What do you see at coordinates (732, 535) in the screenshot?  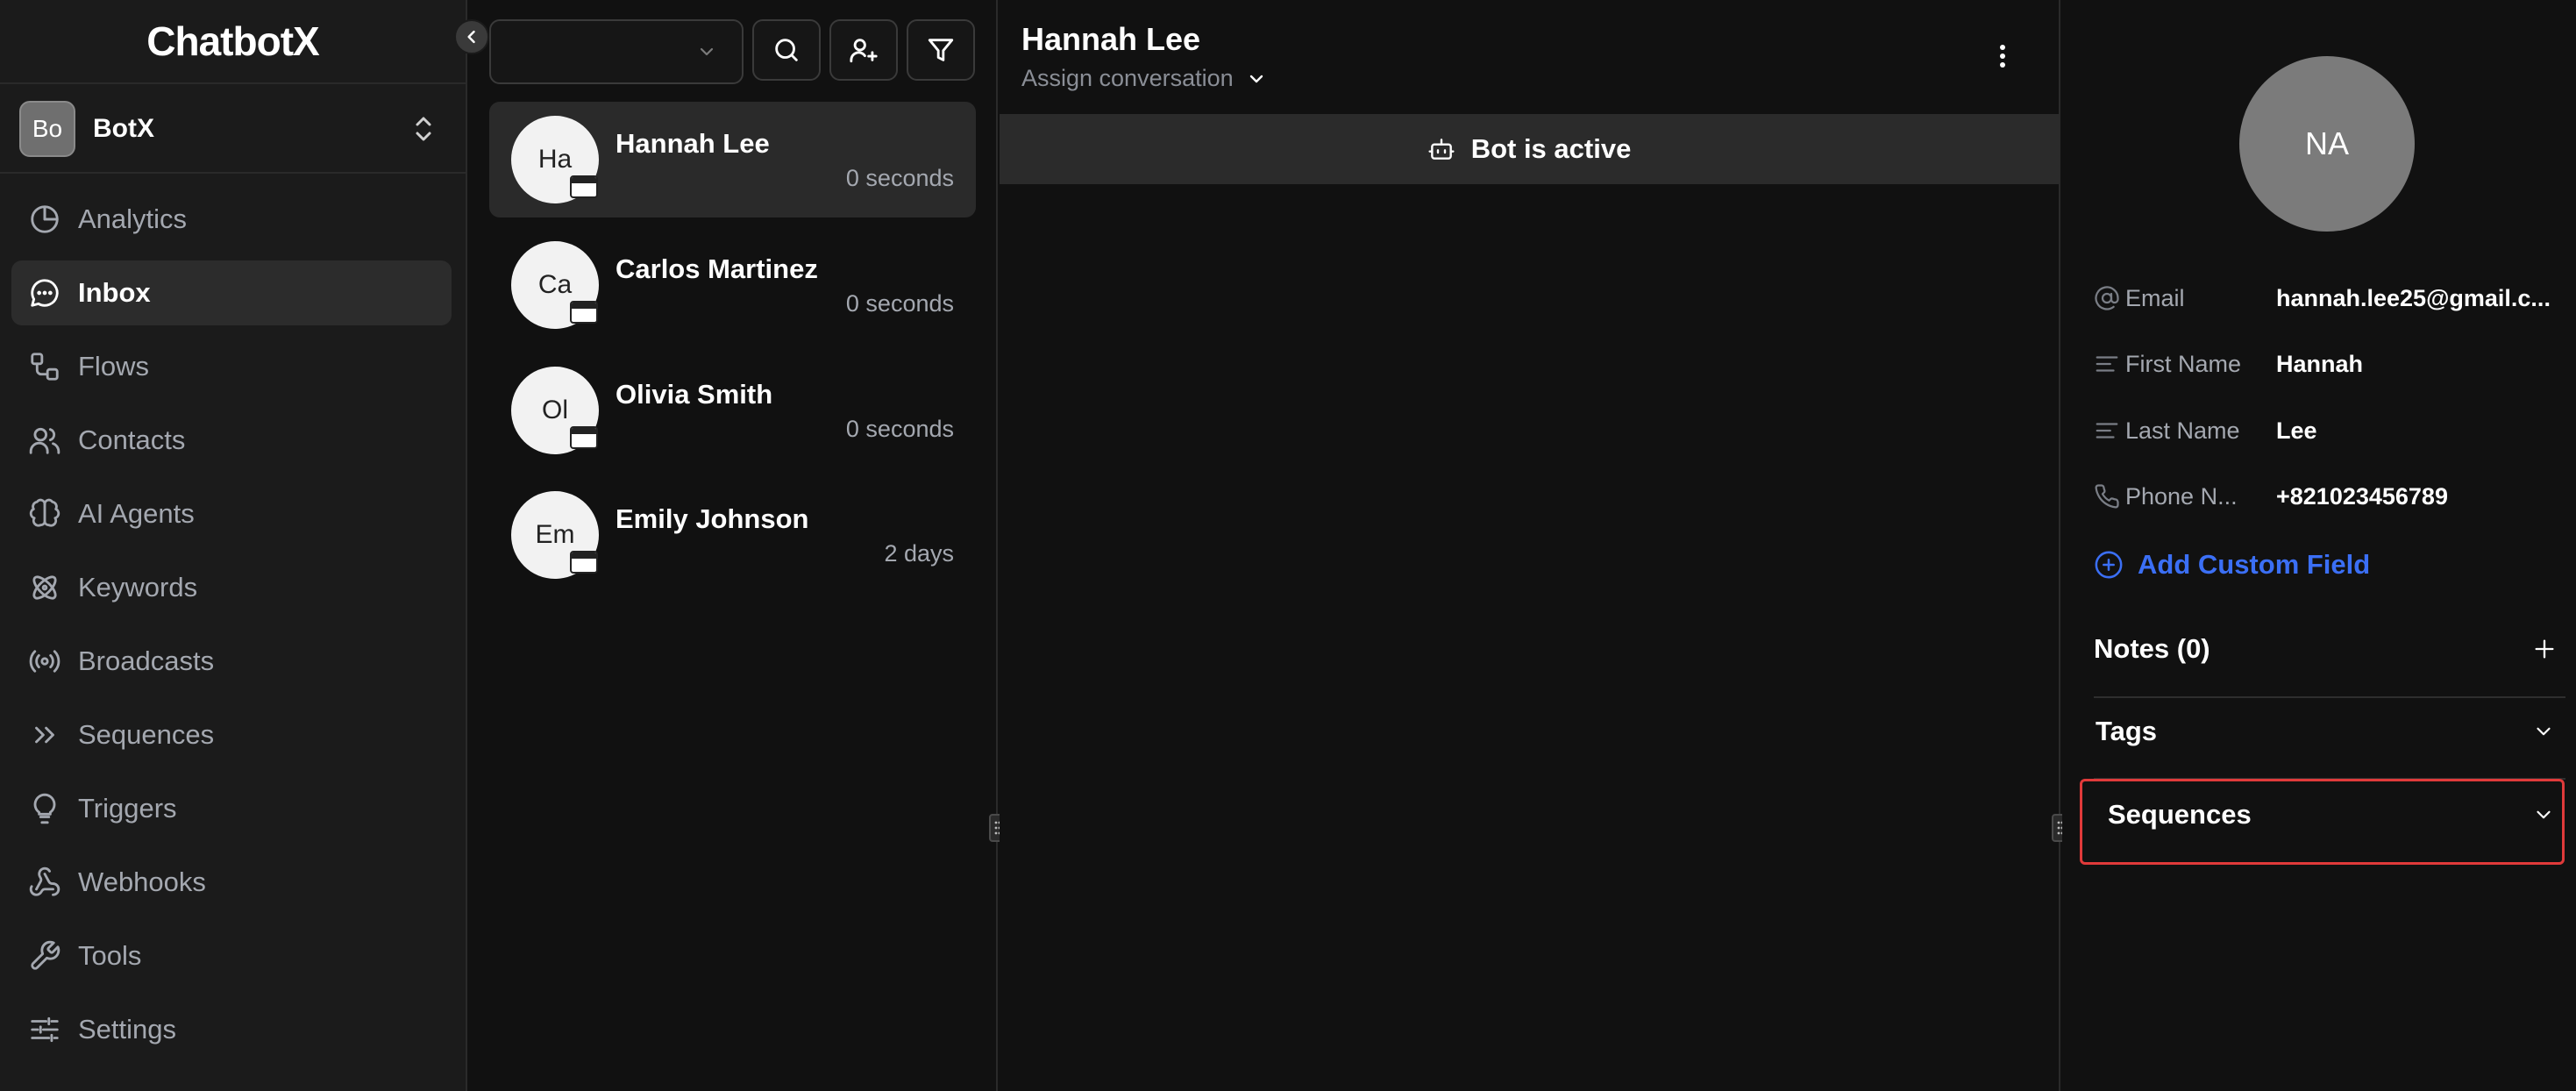 I see `conversation-item-emily-johnson: Em Emily Johnson 2 days` at bounding box center [732, 535].